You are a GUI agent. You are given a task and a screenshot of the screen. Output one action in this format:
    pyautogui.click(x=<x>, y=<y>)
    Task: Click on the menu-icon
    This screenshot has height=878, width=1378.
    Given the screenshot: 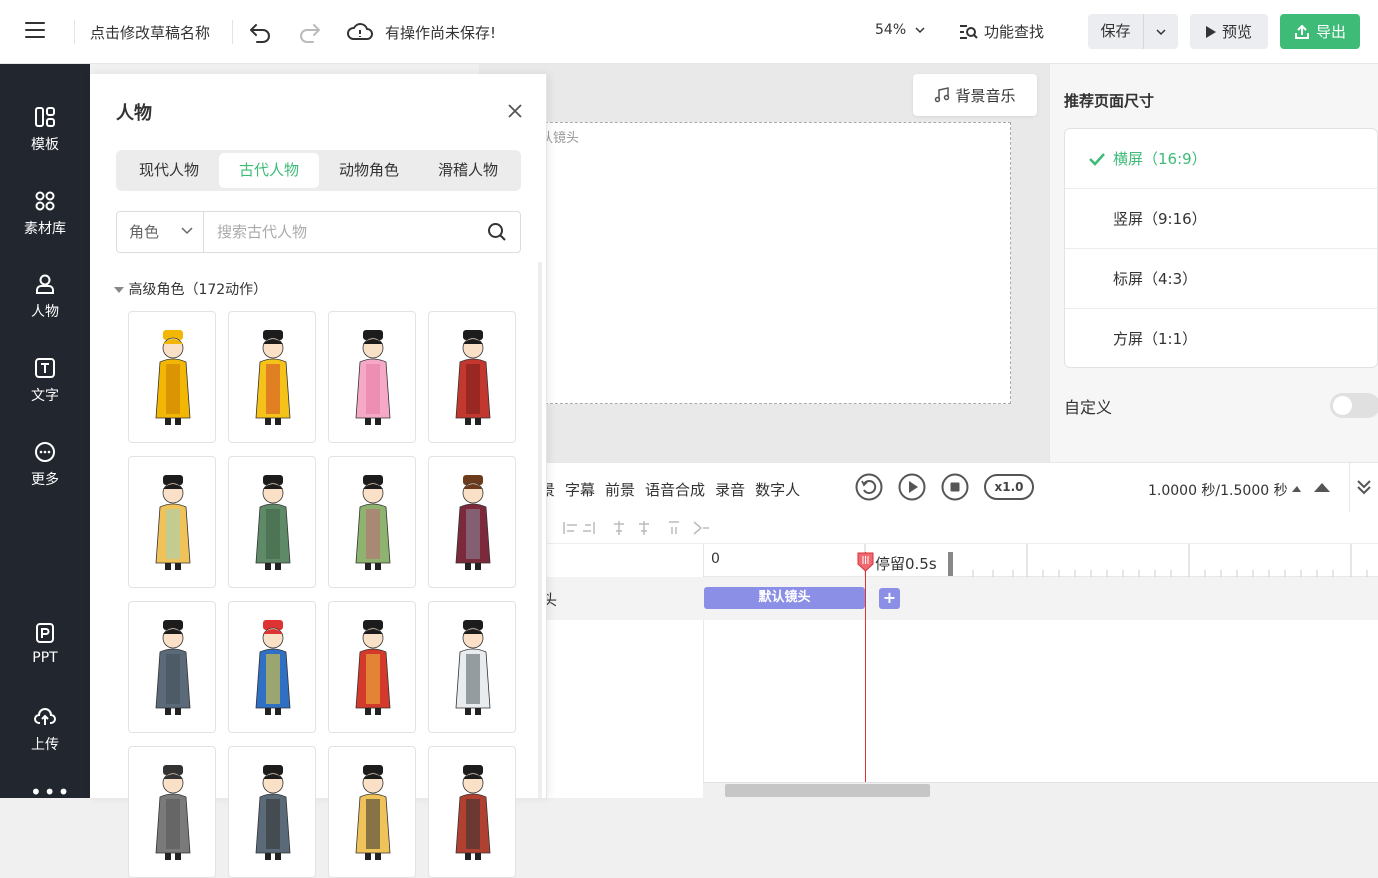 What is the action you would take?
    pyautogui.click(x=35, y=30)
    